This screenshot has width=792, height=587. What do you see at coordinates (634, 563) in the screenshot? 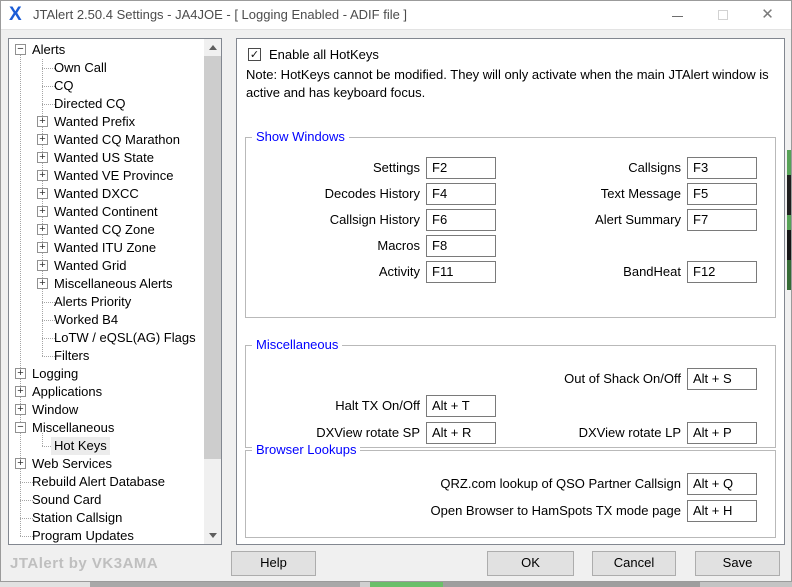
I see `cancel-button: Cancel` at bounding box center [634, 563].